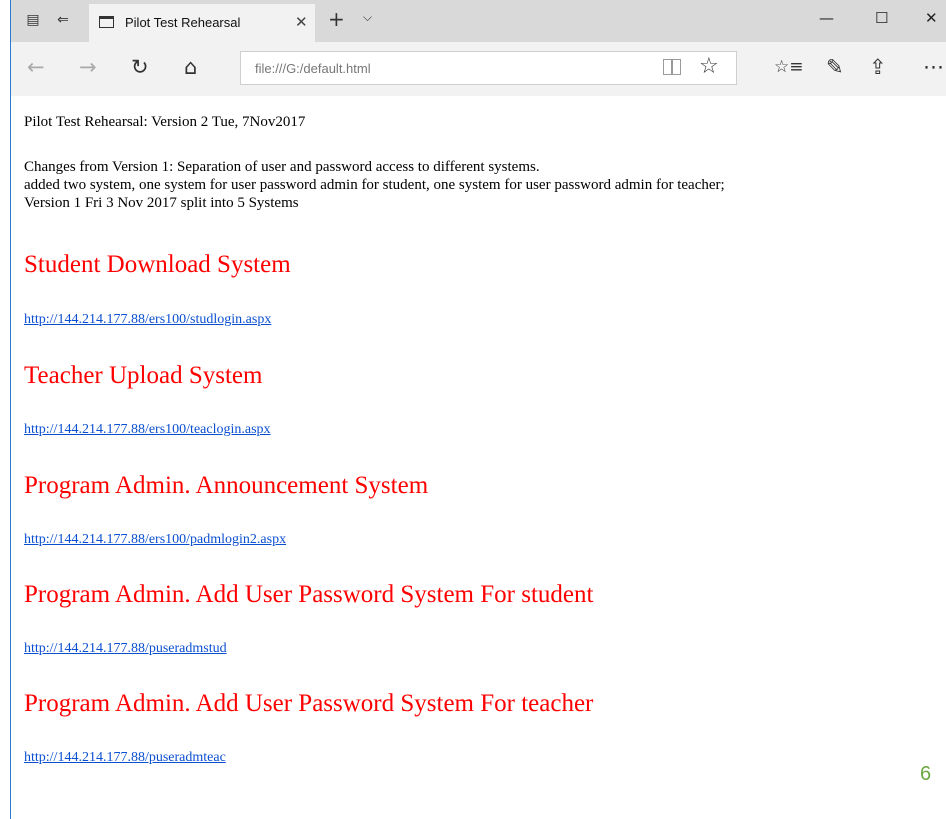  I want to click on more-icon: ⋯, so click(933, 67).